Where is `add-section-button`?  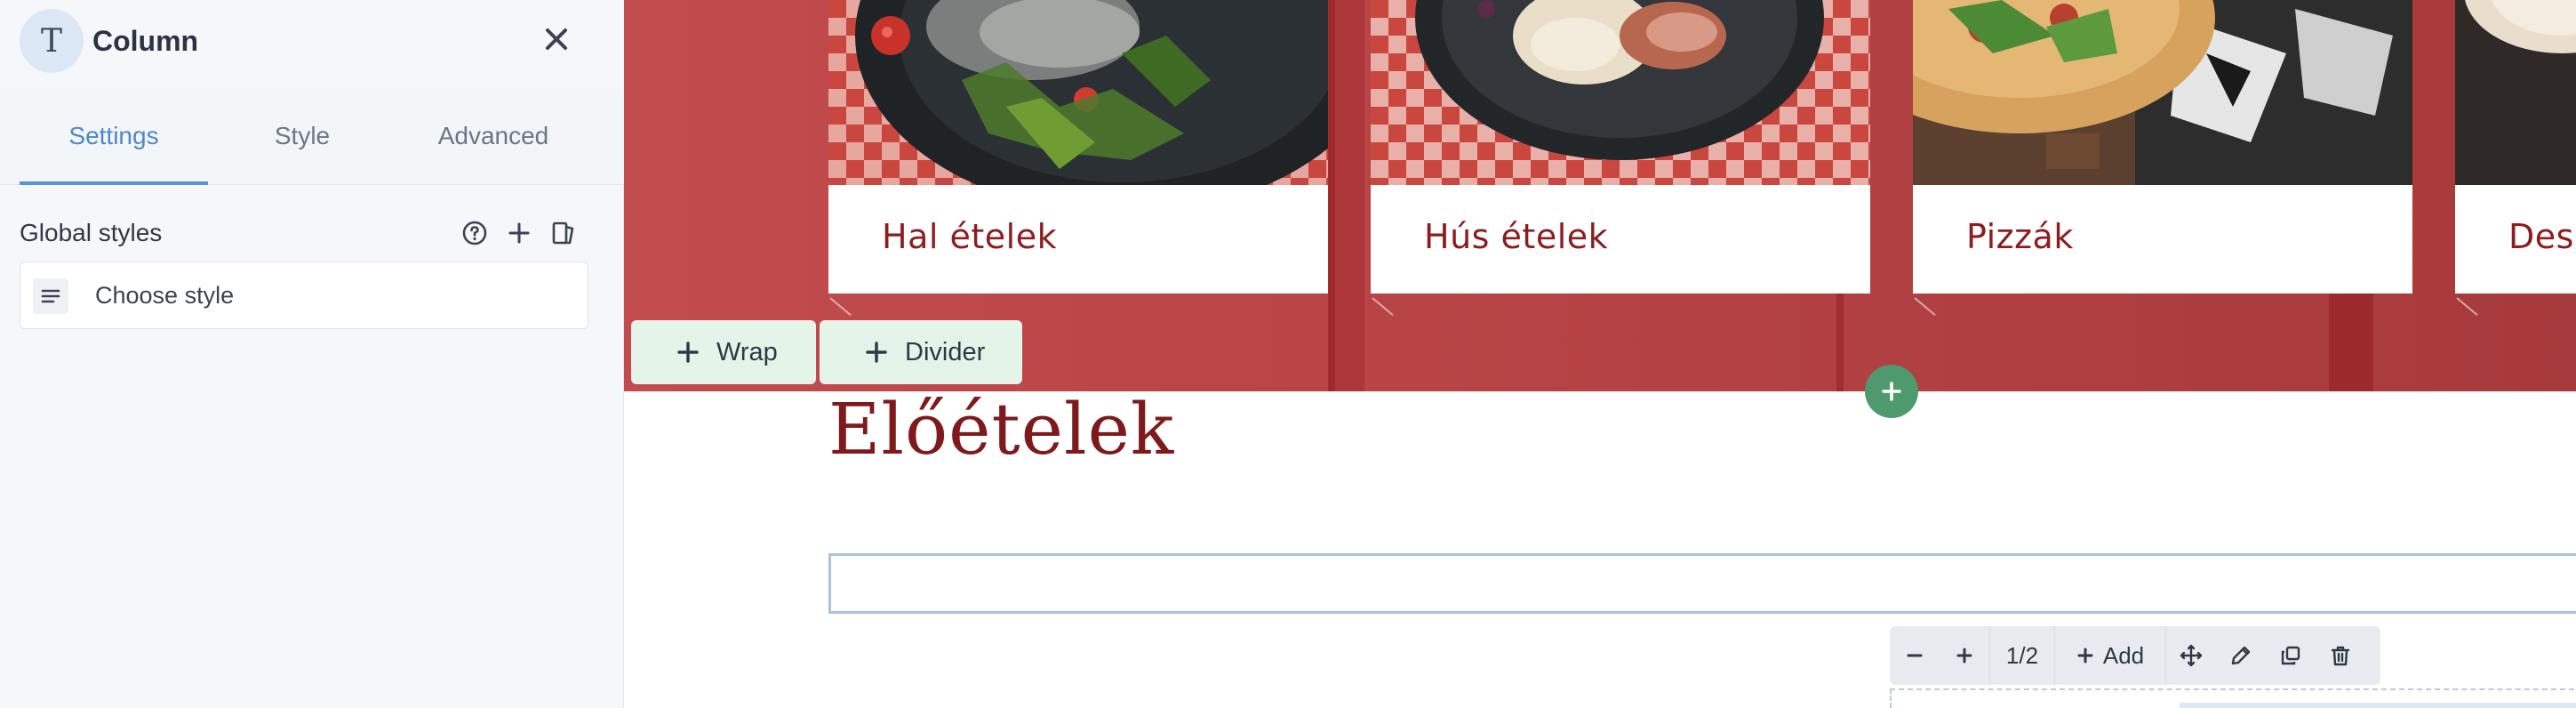 add-section-button is located at coordinates (1891, 391).